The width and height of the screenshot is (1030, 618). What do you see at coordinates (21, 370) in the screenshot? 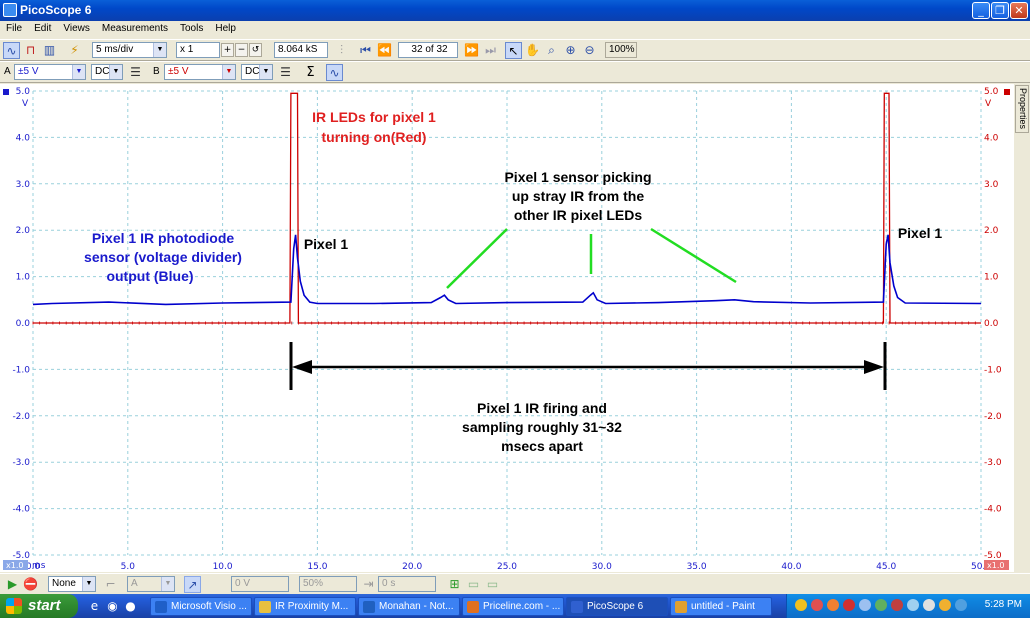
I see `y-tick-label-left: -1.0` at bounding box center [21, 370].